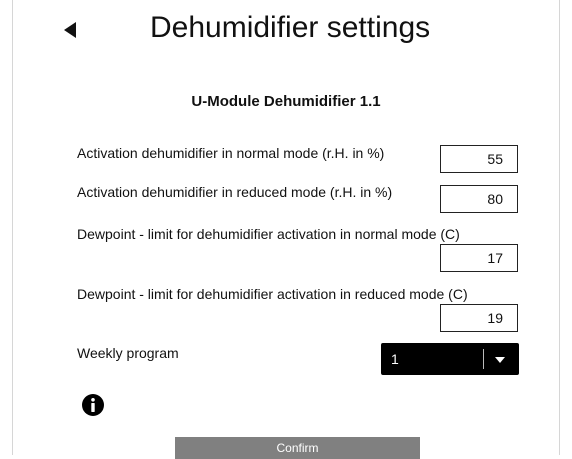 The height and width of the screenshot is (459, 572). What do you see at coordinates (395, 359) in the screenshot?
I see `weekly-program-value: 1` at bounding box center [395, 359].